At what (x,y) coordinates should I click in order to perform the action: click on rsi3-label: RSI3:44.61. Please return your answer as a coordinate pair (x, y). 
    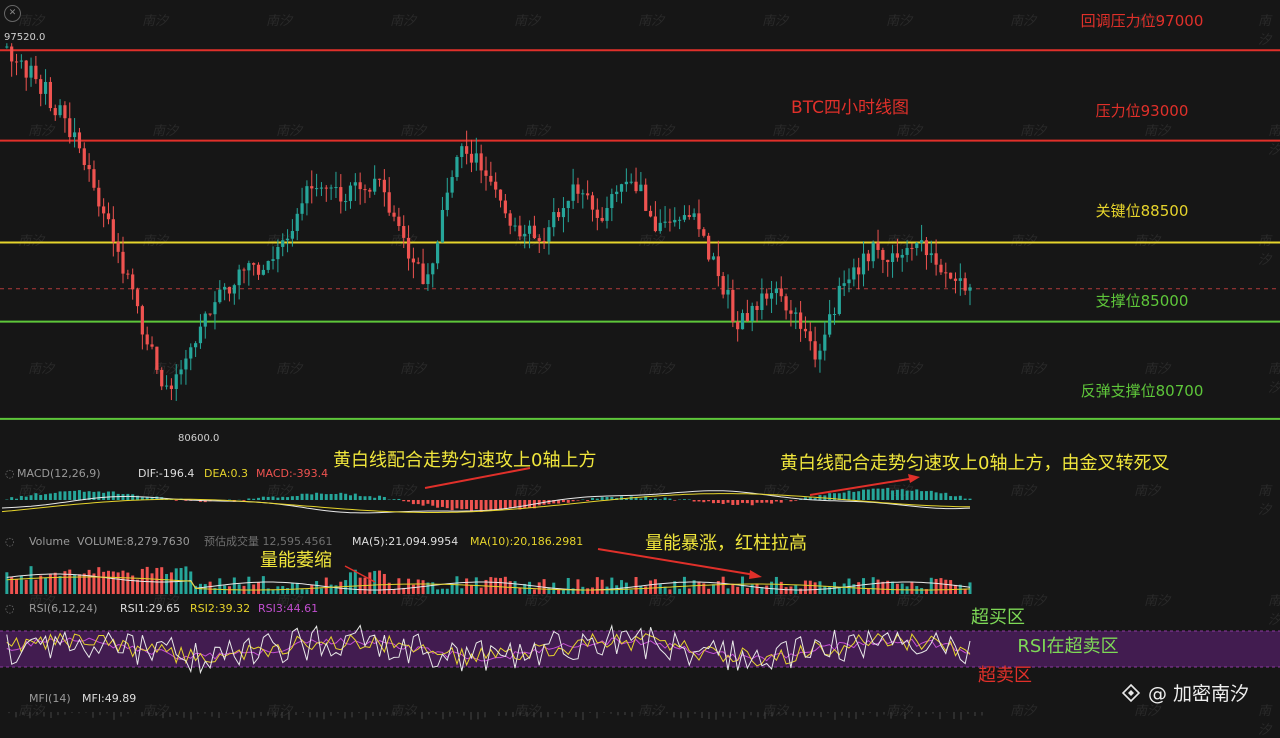
    Looking at the image, I should click on (288, 608).